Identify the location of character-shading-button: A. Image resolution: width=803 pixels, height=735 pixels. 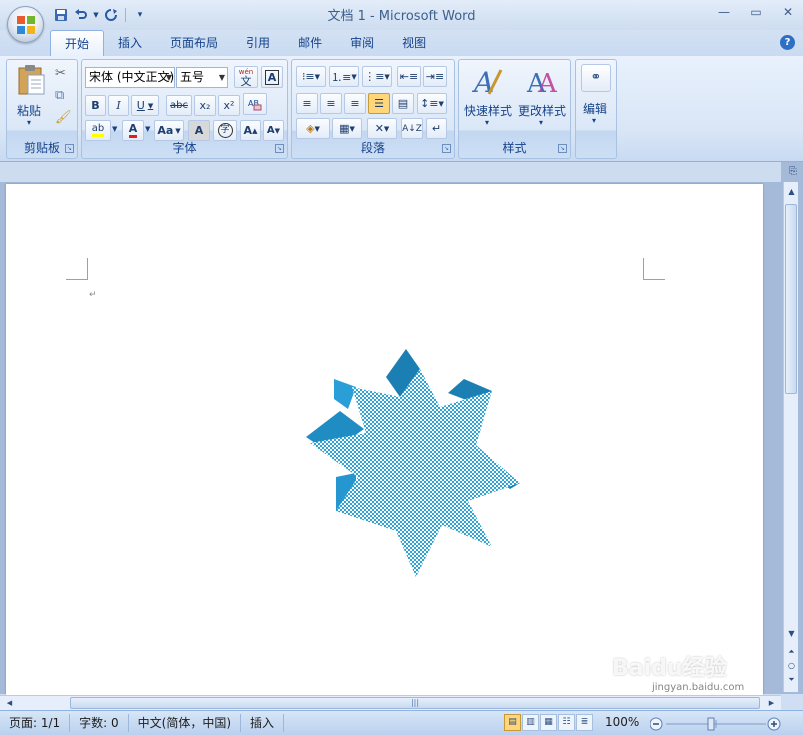
(199, 130).